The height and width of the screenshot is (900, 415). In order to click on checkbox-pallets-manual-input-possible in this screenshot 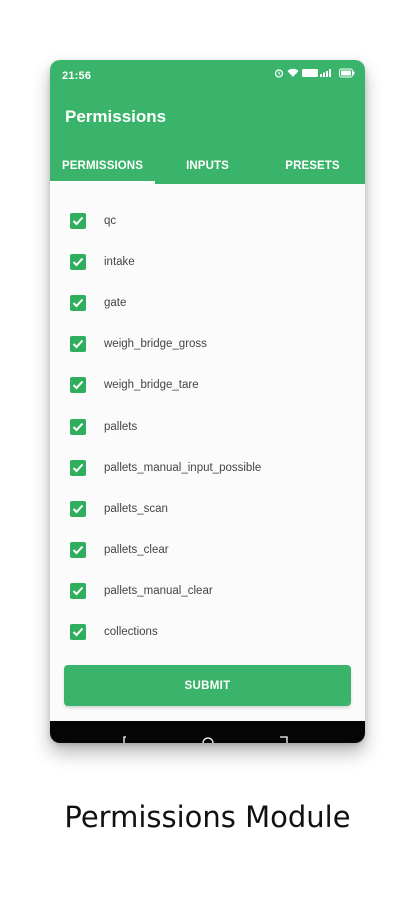, I will do `click(78, 467)`.